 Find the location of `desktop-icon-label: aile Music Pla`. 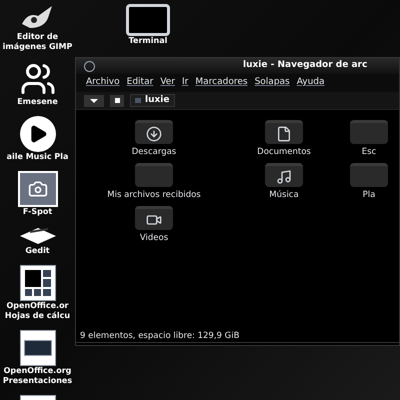

desktop-icon-label: aile Music Pla is located at coordinates (37, 157).